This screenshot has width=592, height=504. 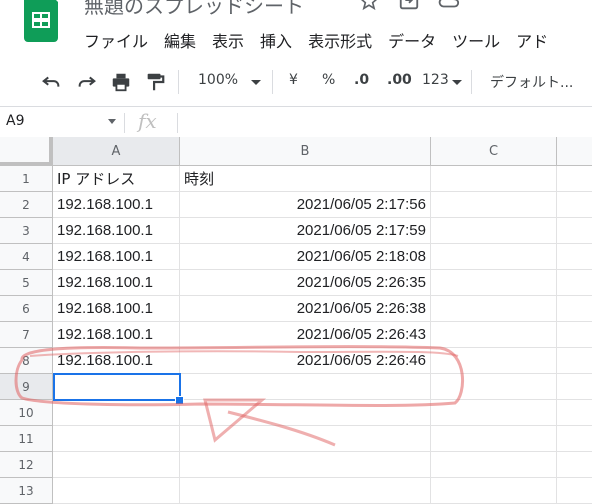 What do you see at coordinates (26, 179) in the screenshot?
I see `row-header-1: 1` at bounding box center [26, 179].